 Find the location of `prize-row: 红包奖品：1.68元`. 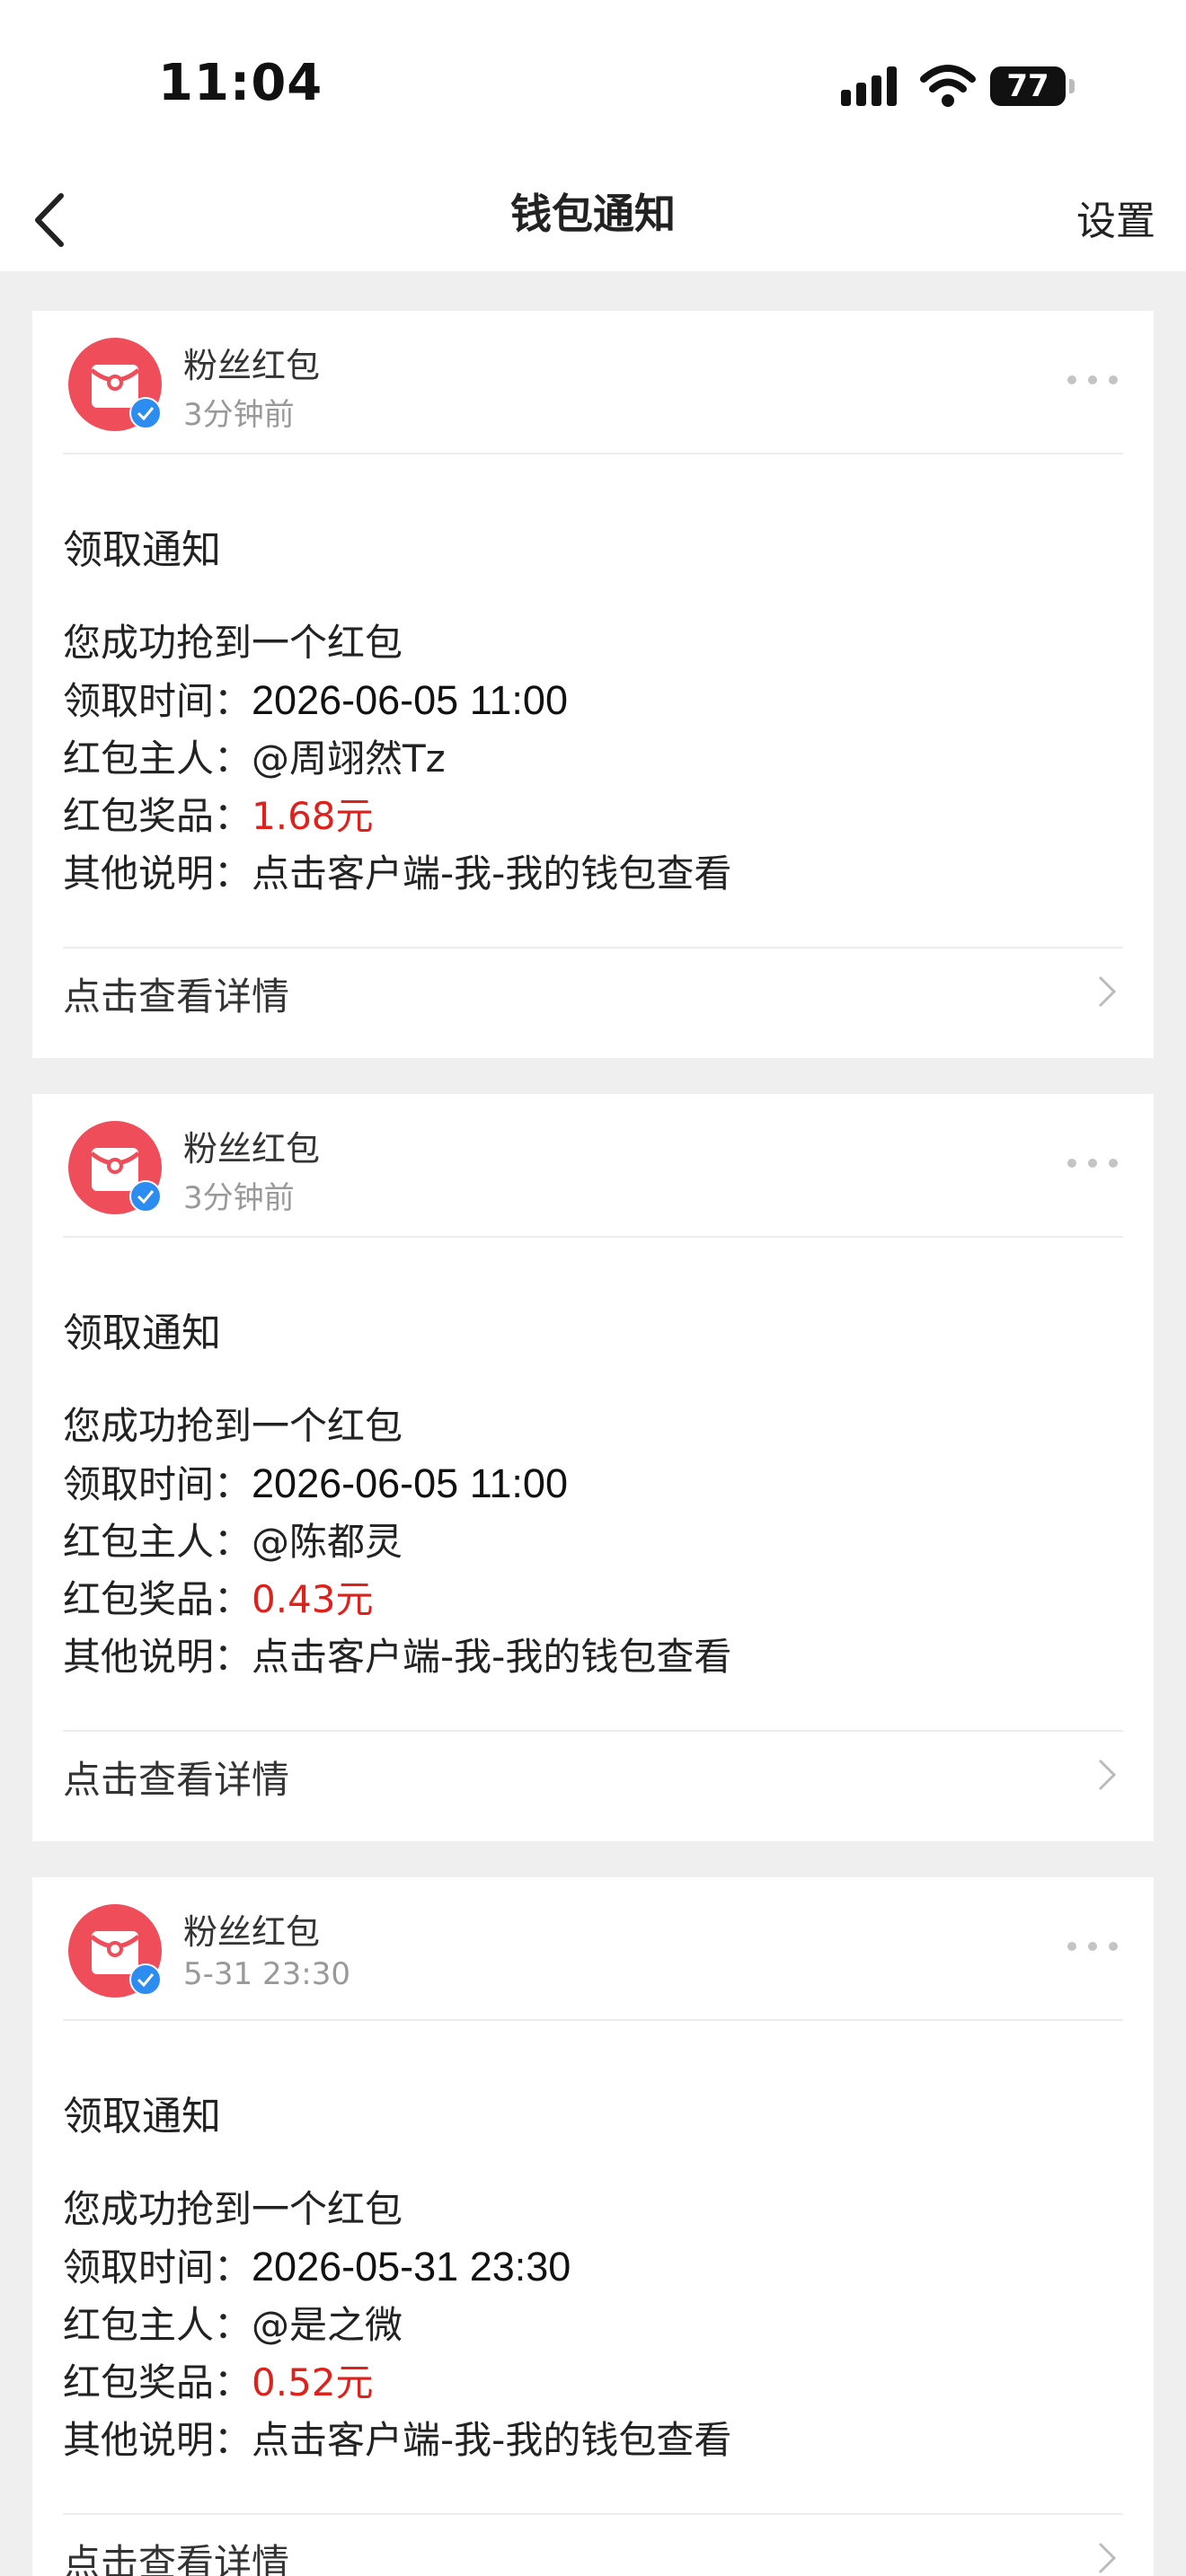

prize-row: 红包奖品：1.68元 is located at coordinates (397, 816).